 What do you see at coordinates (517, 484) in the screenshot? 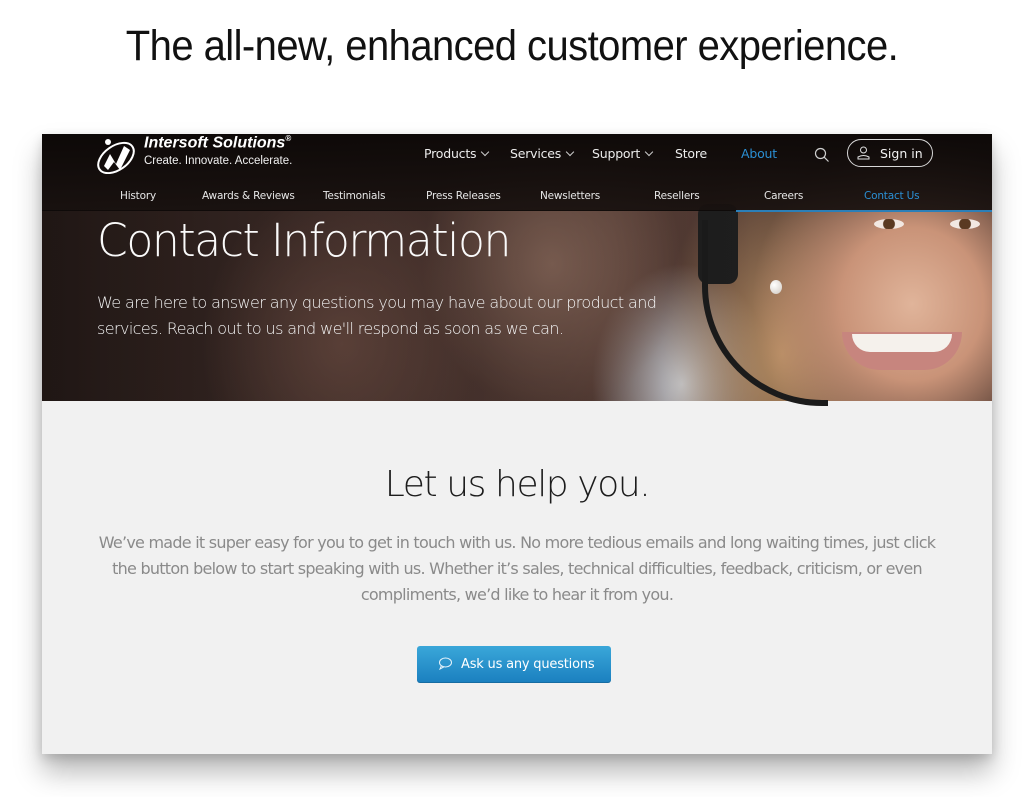
I see `help-title: Let us help you.` at bounding box center [517, 484].